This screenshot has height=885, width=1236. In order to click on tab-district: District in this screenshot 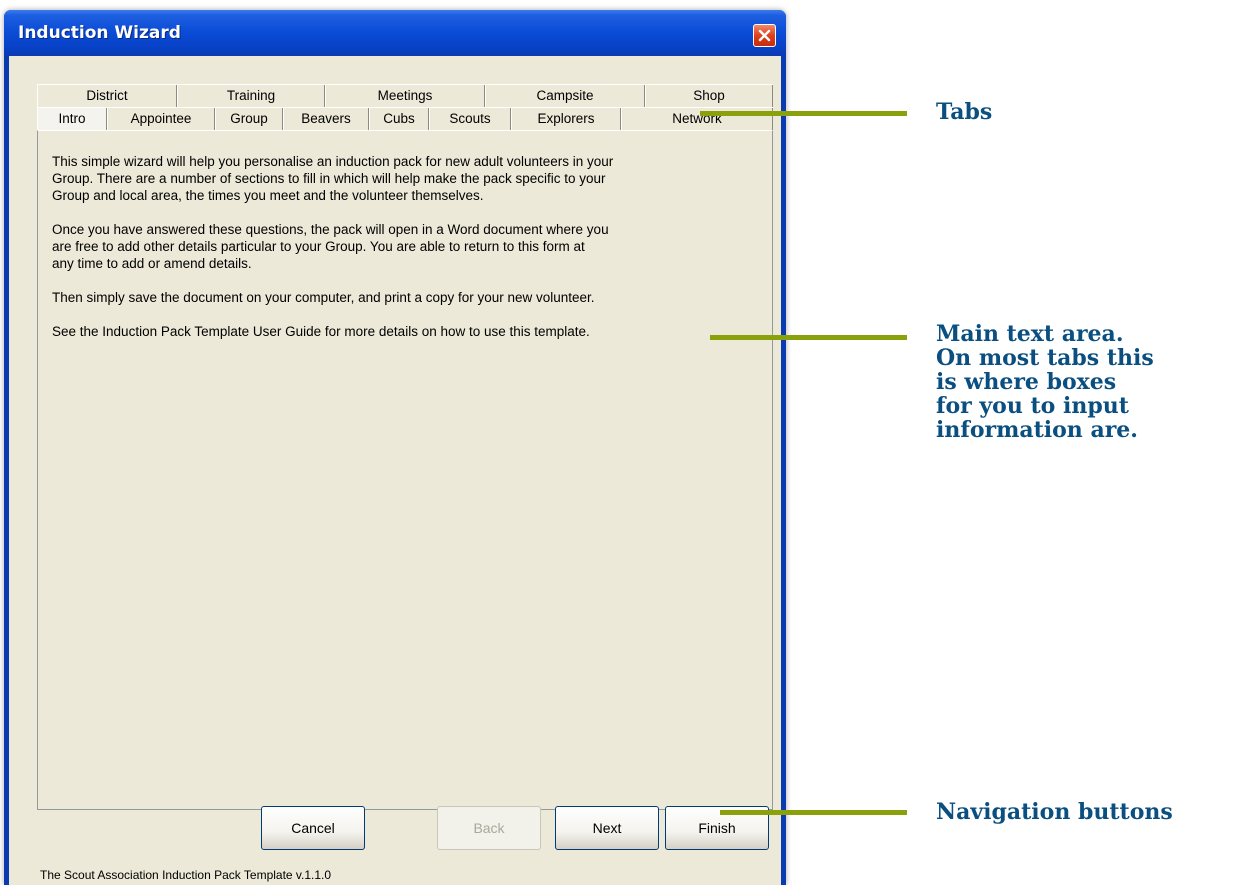, I will do `click(107, 96)`.